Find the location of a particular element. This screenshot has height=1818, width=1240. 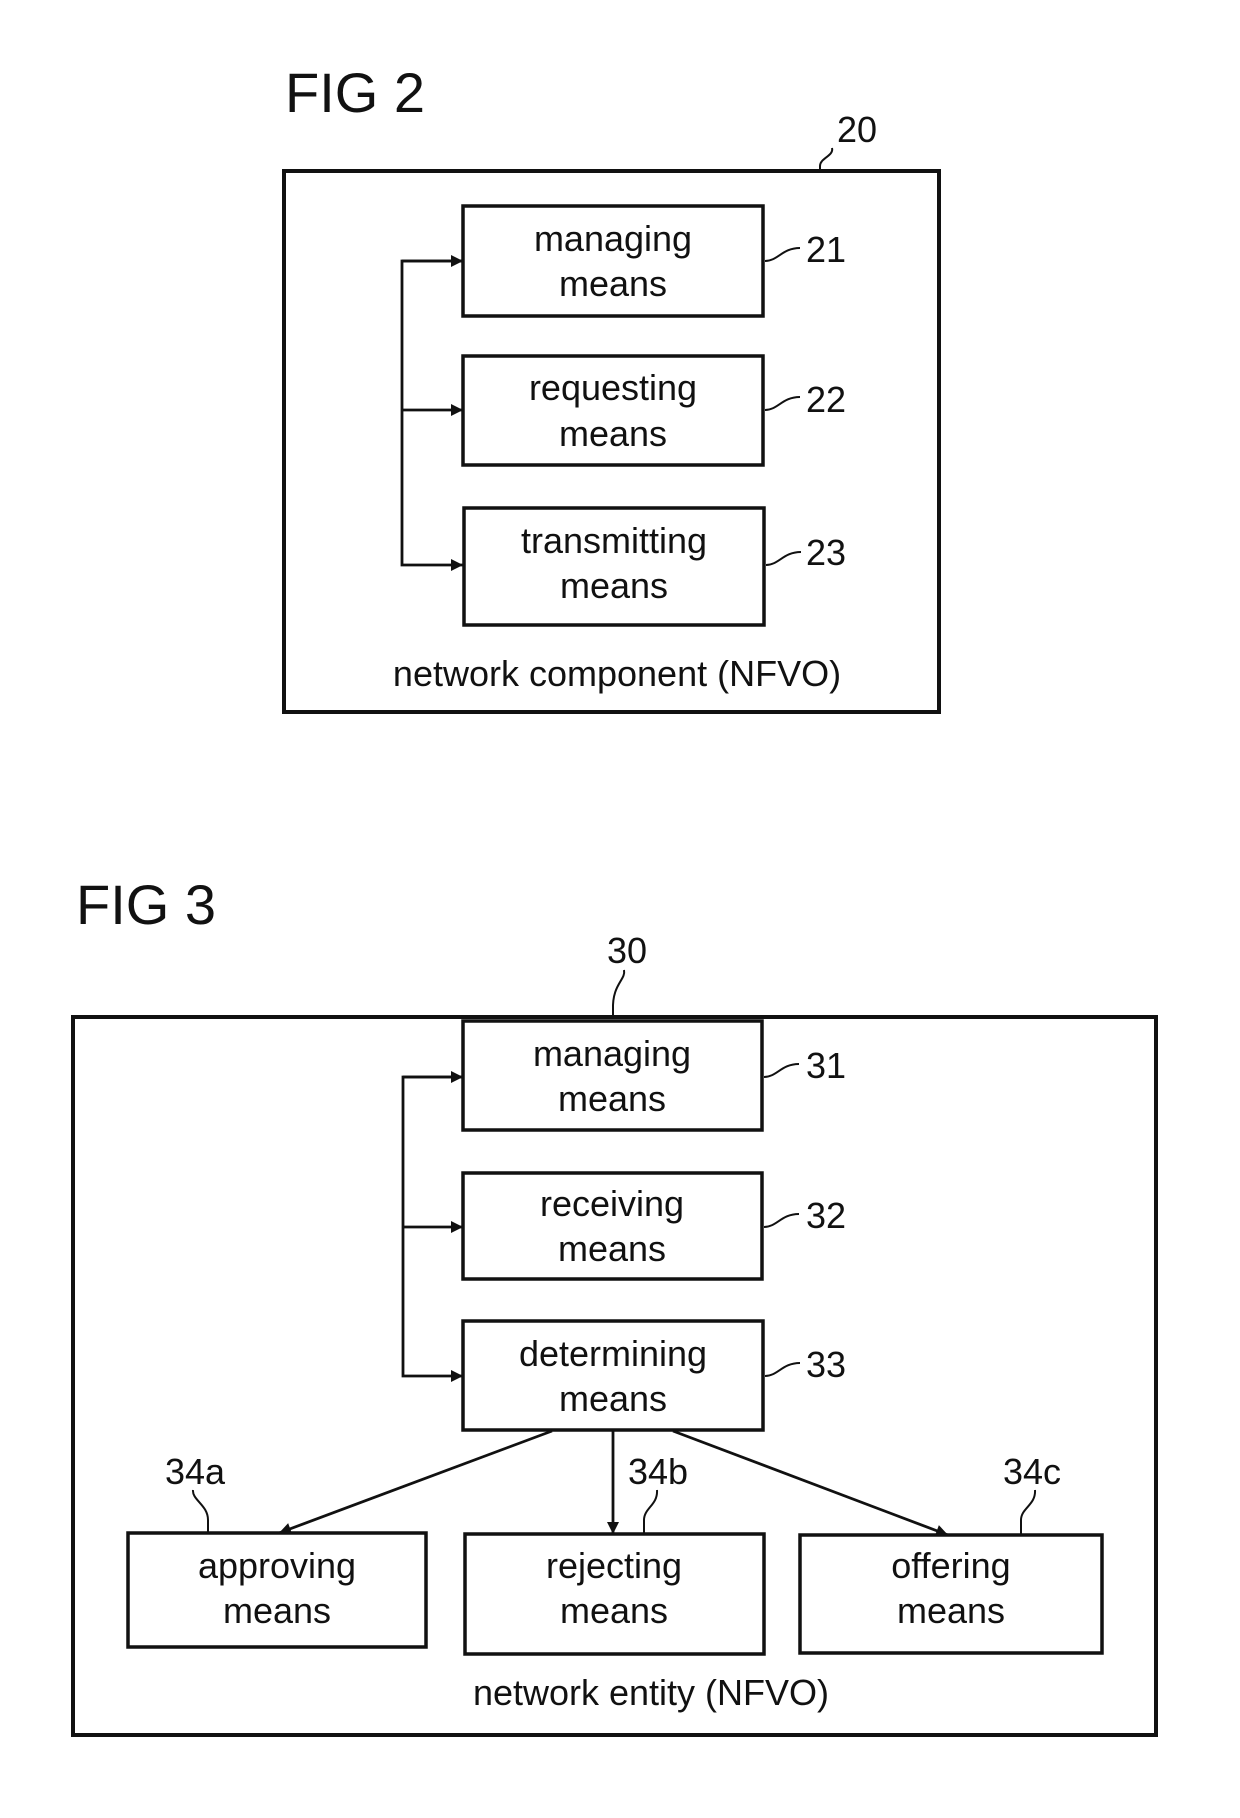

block-transmitting-means: transmitting means 23 is located at coordinates (654, 566).